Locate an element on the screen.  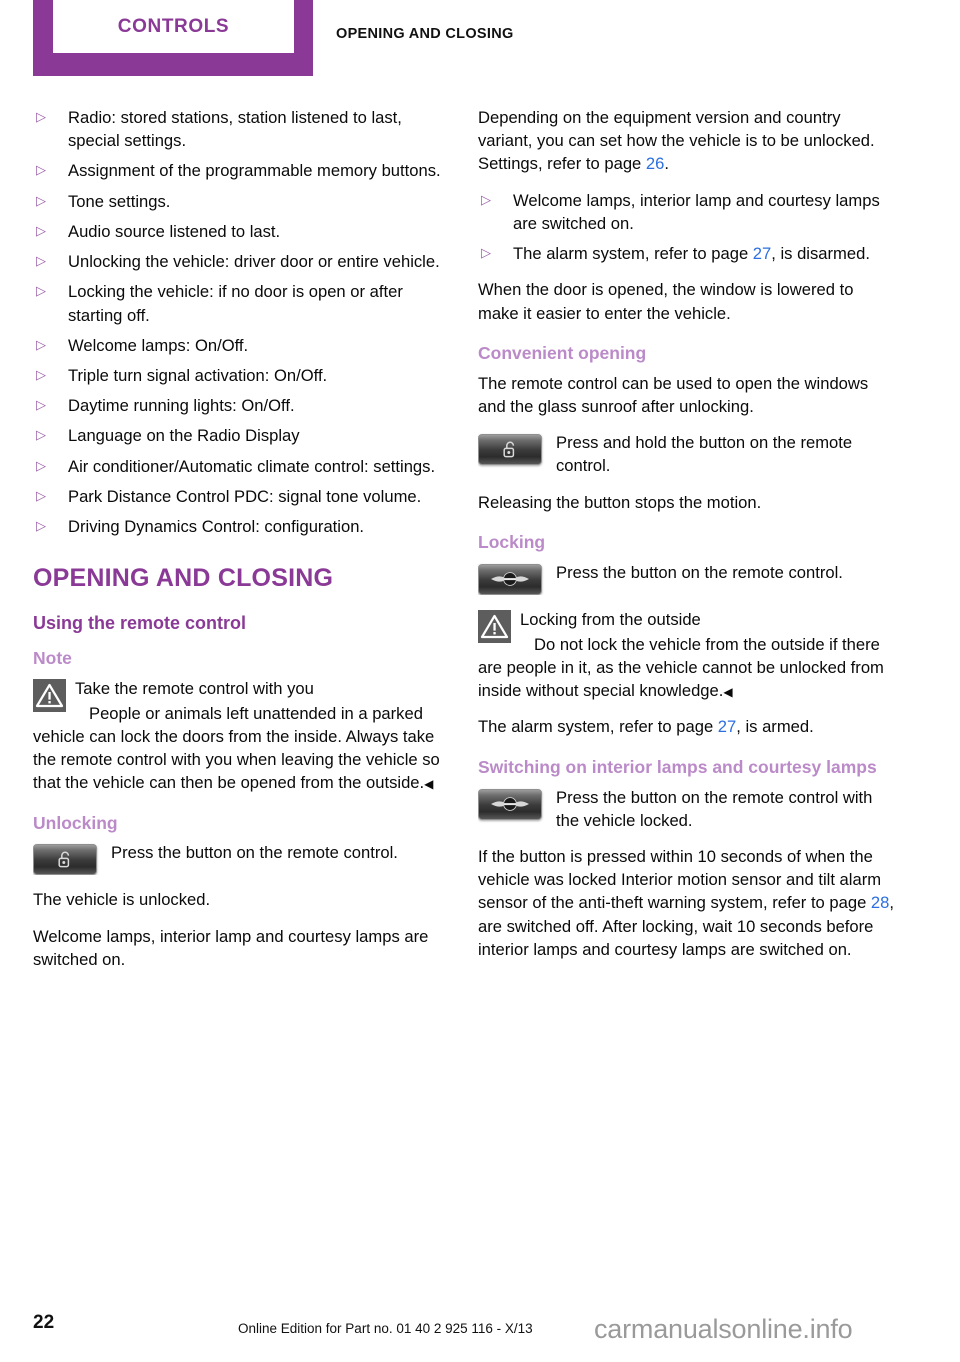
list-item: ▷ Audio source listened to last. is located at coordinates (242, 231).